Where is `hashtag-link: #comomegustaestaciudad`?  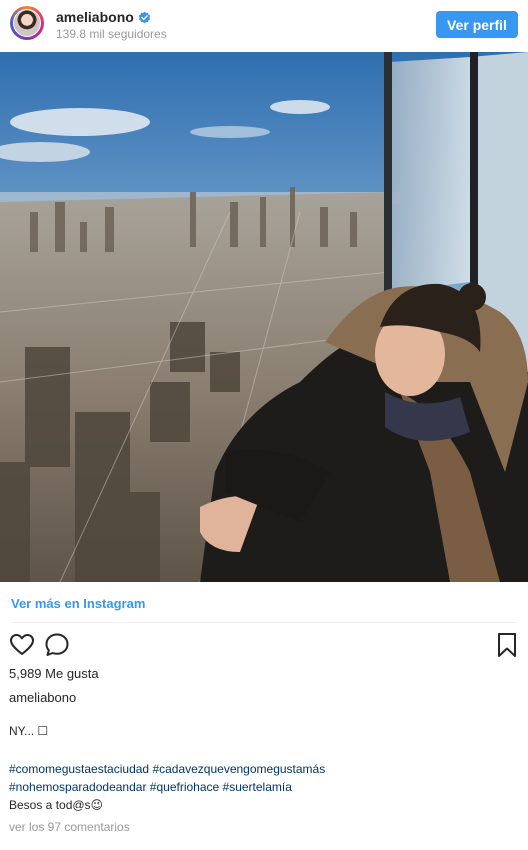 hashtag-link: #comomegustaestaciudad is located at coordinates (79, 769).